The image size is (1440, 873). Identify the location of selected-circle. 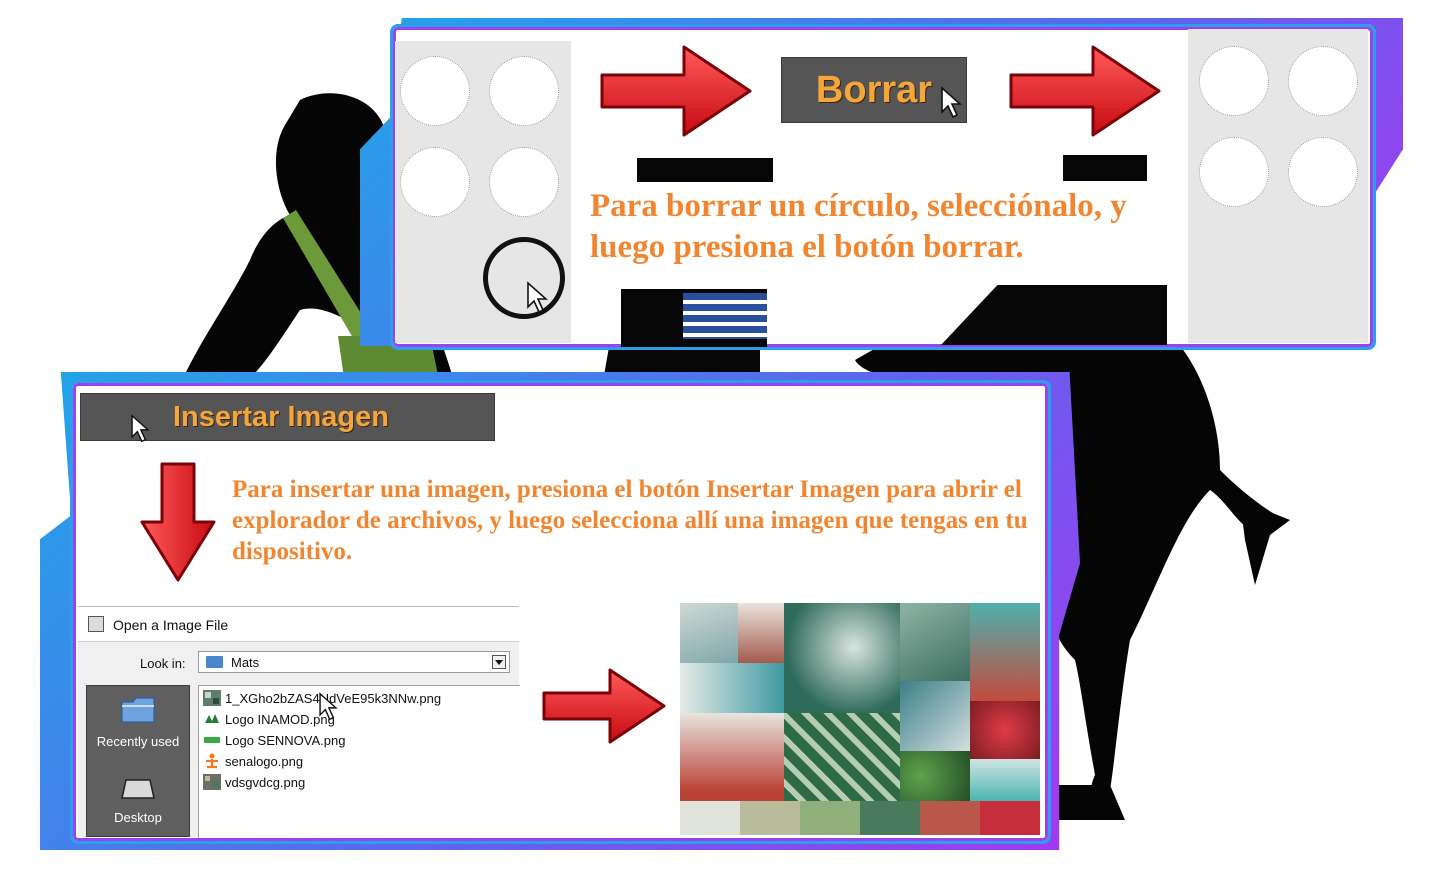
(524, 278).